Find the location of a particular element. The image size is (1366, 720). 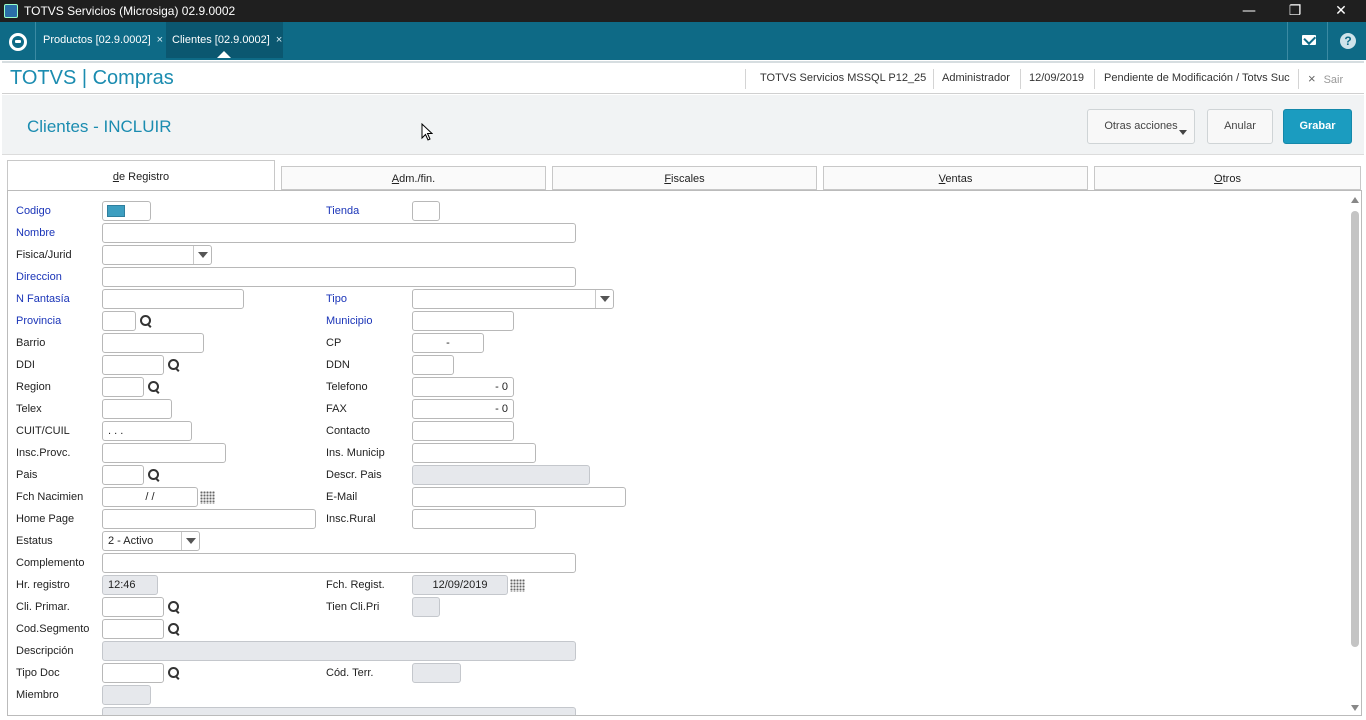

descr-pais-input is located at coordinates (501, 475).